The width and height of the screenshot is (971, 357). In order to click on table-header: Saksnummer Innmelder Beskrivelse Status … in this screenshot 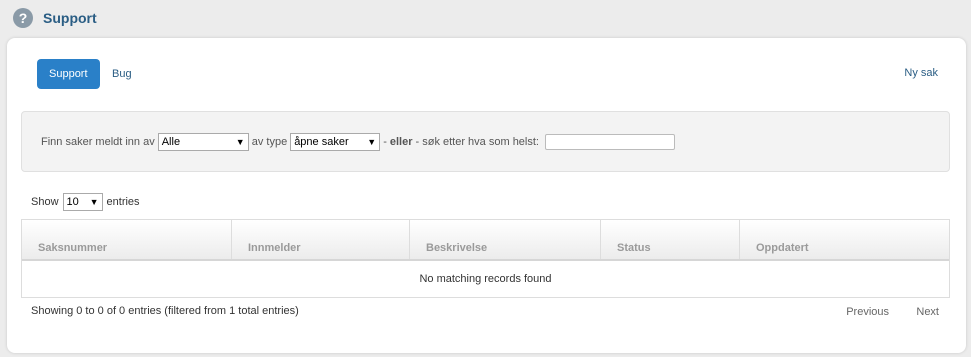, I will do `click(485, 240)`.